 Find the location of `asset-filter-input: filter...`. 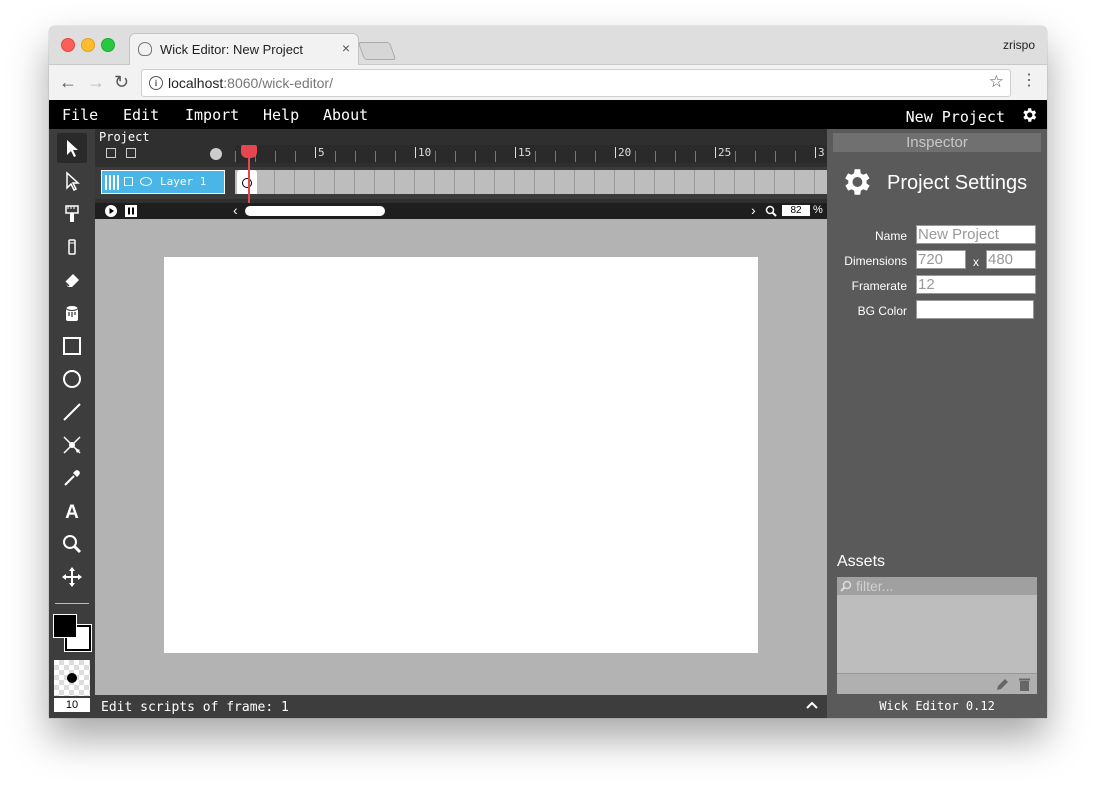

asset-filter-input: filter... is located at coordinates (937, 586).